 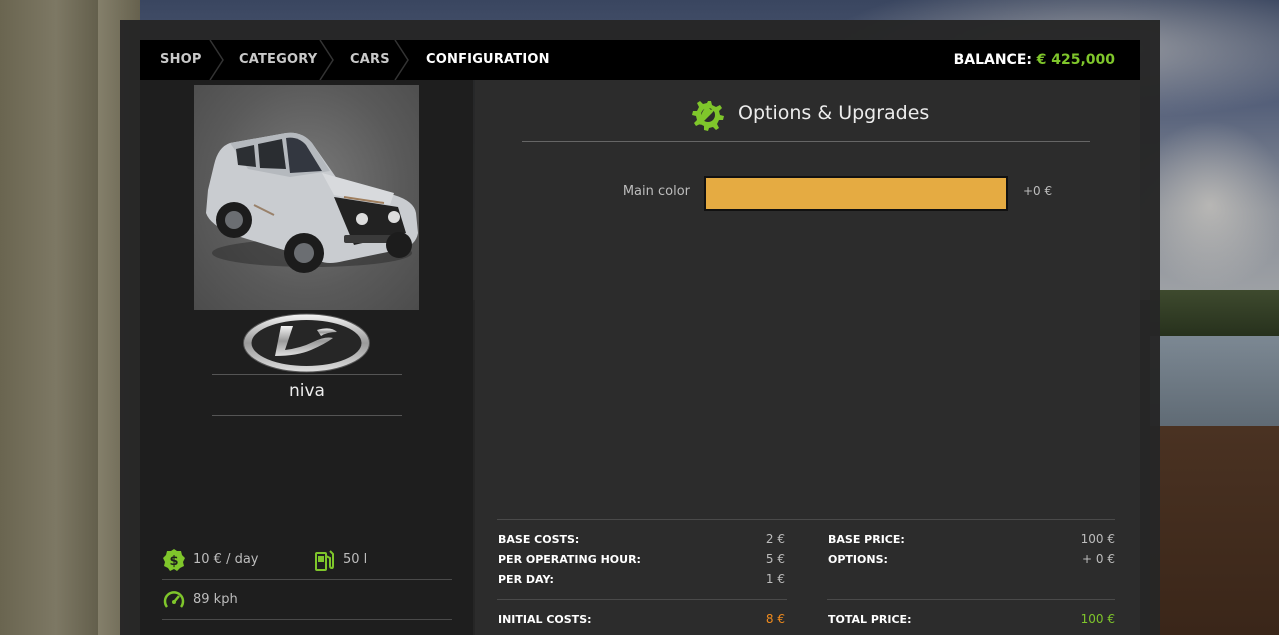 I want to click on options-title: Options & Upgrades, so click(x=834, y=113).